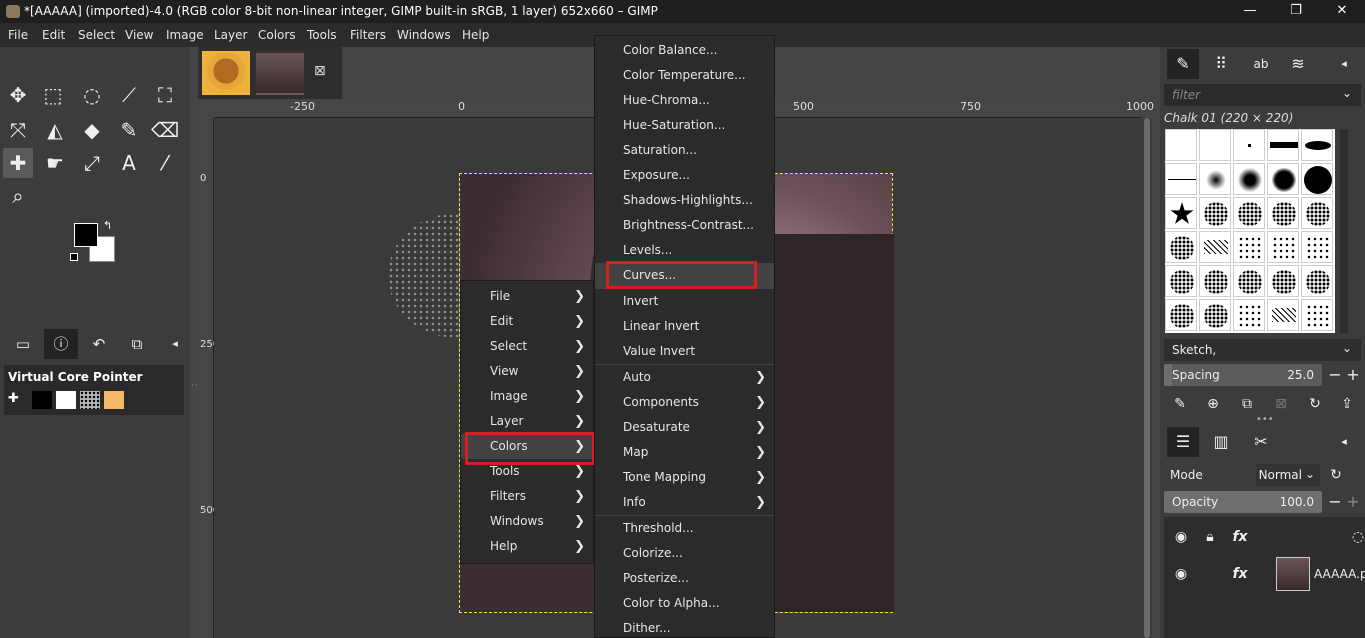 The image size is (1365, 638). I want to click on lock-icon: 🔒︎, so click(1210, 537).